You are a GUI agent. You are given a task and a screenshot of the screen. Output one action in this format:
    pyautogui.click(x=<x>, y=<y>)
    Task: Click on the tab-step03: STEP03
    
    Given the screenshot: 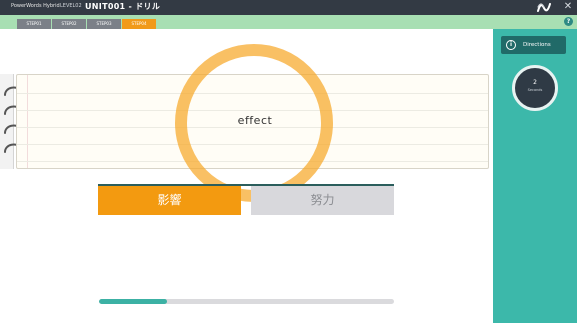 What is the action you would take?
    pyautogui.click(x=104, y=24)
    